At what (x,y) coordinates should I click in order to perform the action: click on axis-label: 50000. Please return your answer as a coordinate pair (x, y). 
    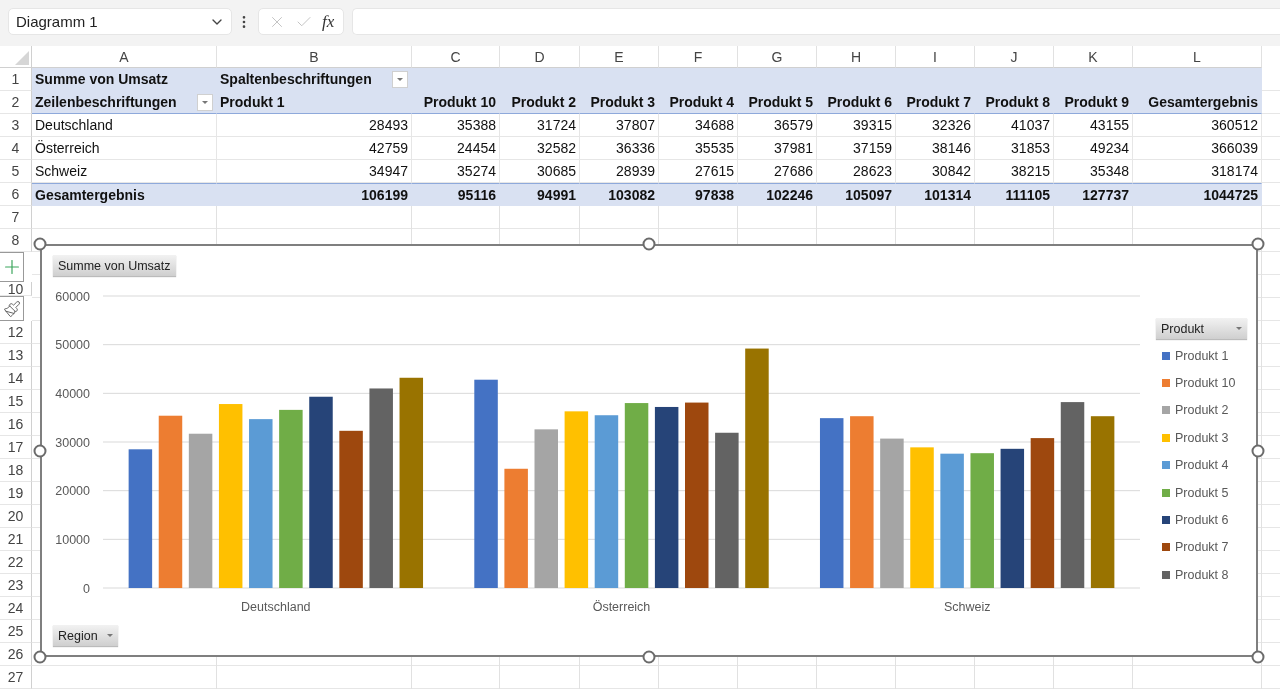
    Looking at the image, I should click on (72, 345).